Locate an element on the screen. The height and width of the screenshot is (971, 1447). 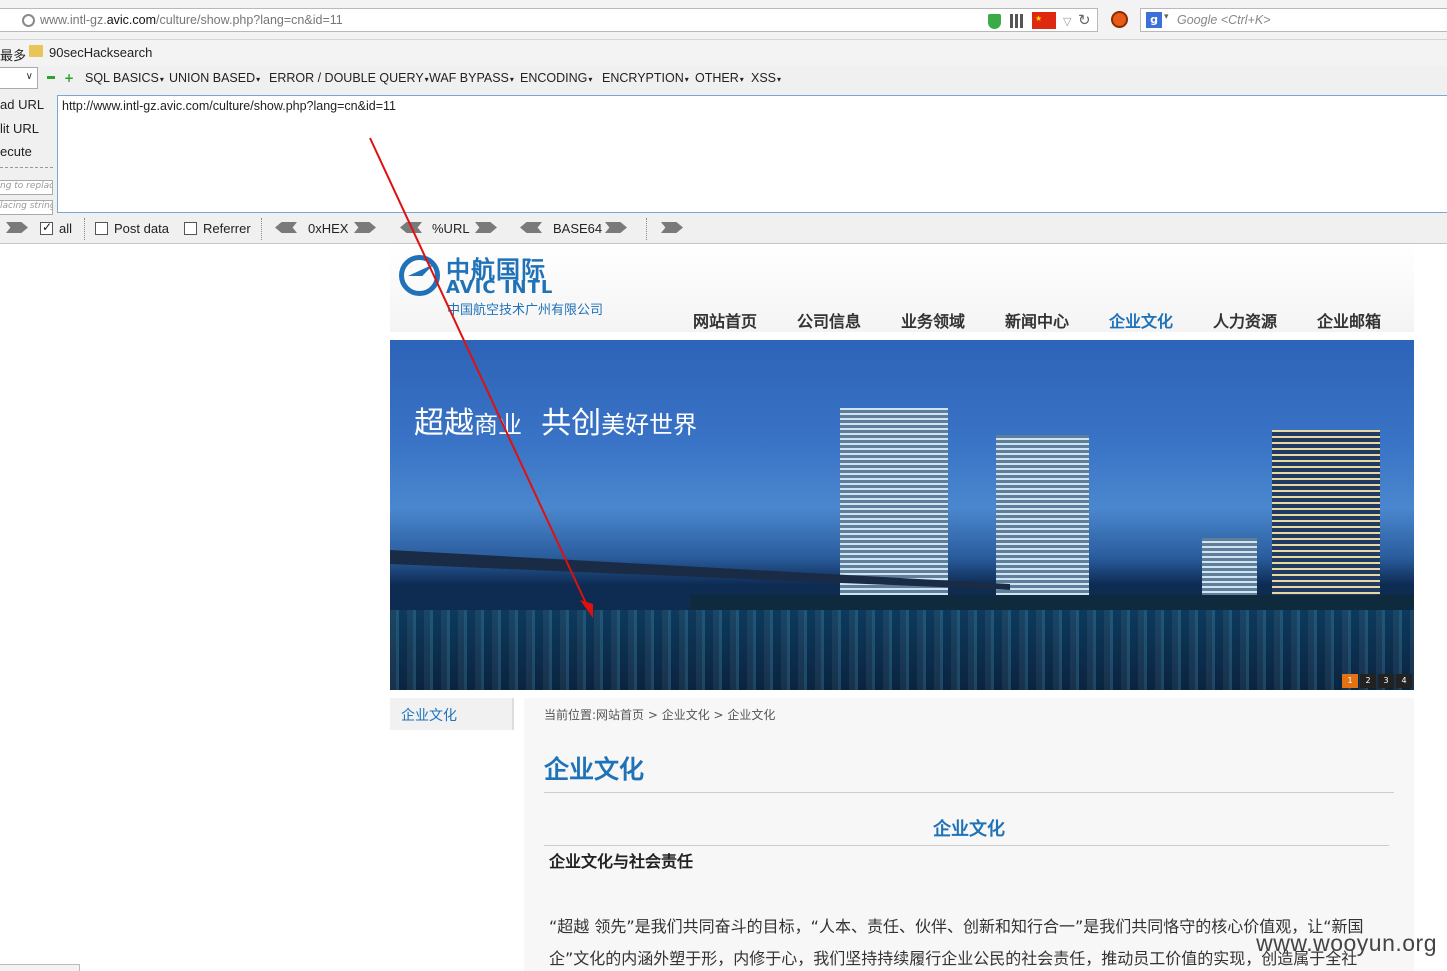
security-shield-icon is located at coordinates (994, 21).